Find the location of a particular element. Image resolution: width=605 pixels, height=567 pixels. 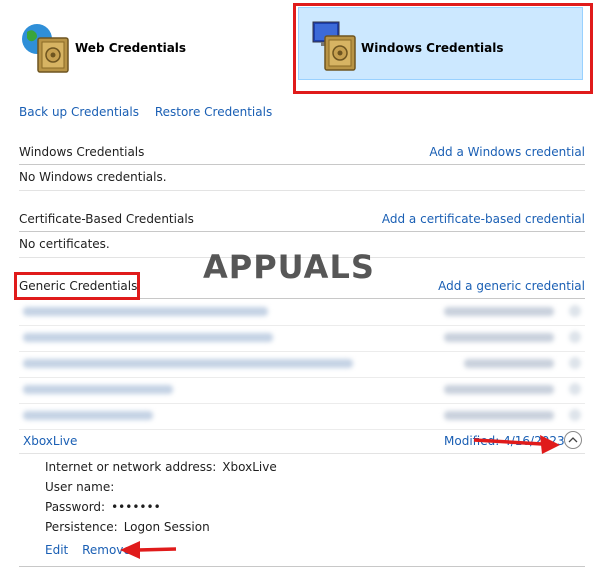

tab-web-credentials: Web Credentials is located at coordinates (143, 49).